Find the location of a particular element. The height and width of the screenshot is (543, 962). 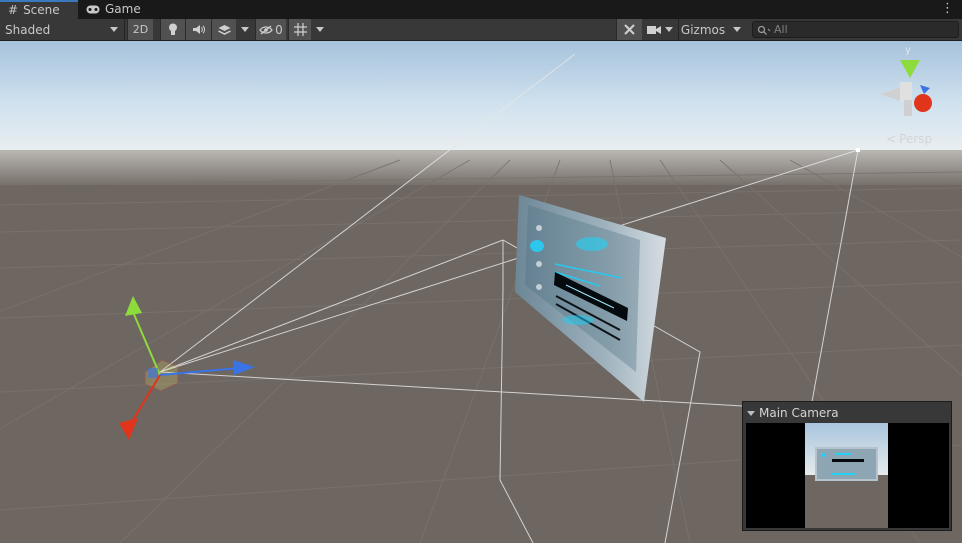

scene-effects-button is located at coordinates (223, 29).